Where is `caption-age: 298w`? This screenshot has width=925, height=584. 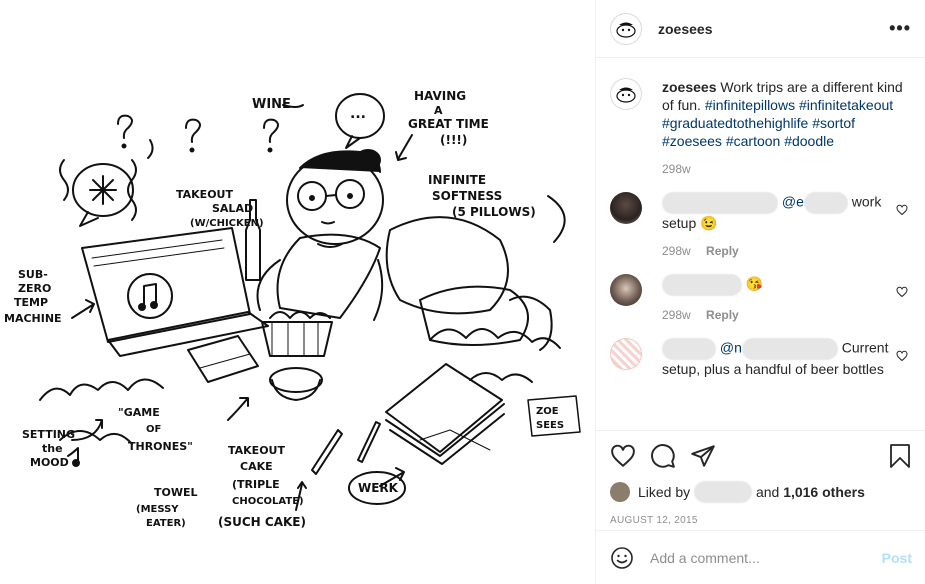
caption-age: 298w is located at coordinates (676, 169).